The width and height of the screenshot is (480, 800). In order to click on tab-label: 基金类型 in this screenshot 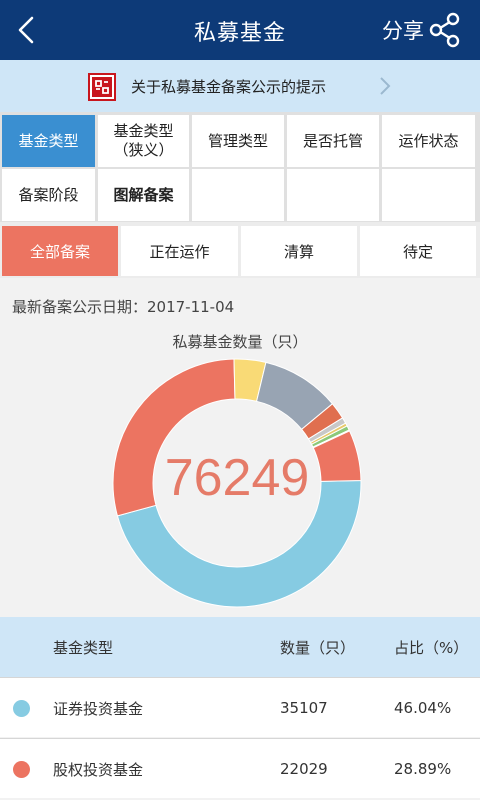, I will do `click(48, 140)`.